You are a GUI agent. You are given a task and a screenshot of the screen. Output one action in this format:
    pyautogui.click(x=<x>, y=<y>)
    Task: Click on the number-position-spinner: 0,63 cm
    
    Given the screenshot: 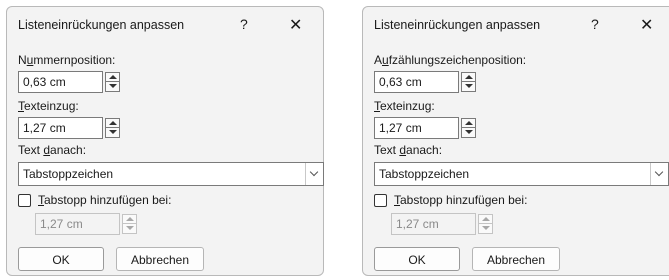 What is the action you would take?
    pyautogui.click(x=71, y=82)
    